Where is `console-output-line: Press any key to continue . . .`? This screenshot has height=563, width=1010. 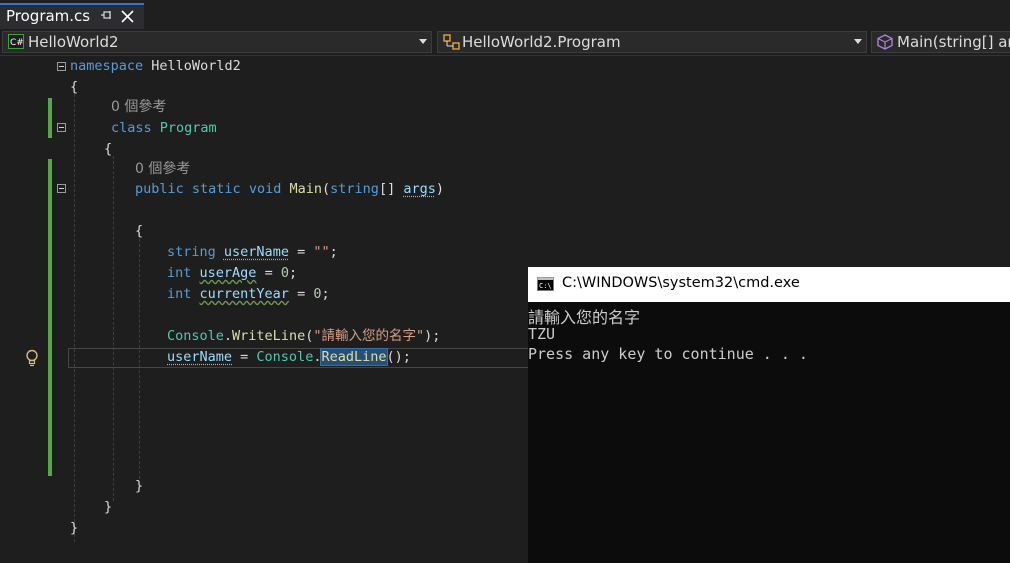 console-output-line: Press any key to continue . . . is located at coordinates (668, 354).